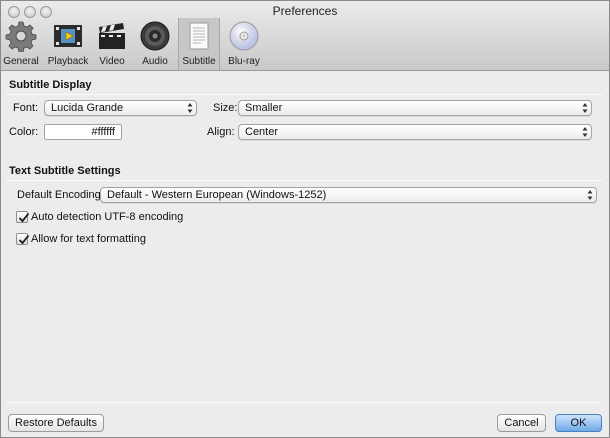 This screenshot has height=438, width=610. What do you see at coordinates (87, 108) in the screenshot?
I see `font-select-value: Lucida Grande` at bounding box center [87, 108].